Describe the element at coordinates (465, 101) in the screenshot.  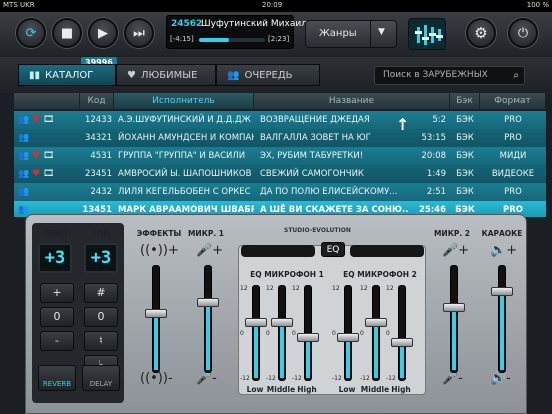
I see `header-back: Бэк` at that location.